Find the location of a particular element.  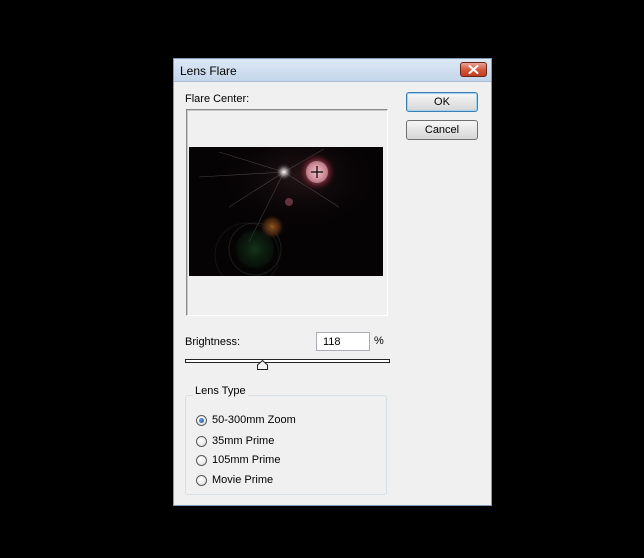

brightness-label: Brightness: is located at coordinates (213, 342).